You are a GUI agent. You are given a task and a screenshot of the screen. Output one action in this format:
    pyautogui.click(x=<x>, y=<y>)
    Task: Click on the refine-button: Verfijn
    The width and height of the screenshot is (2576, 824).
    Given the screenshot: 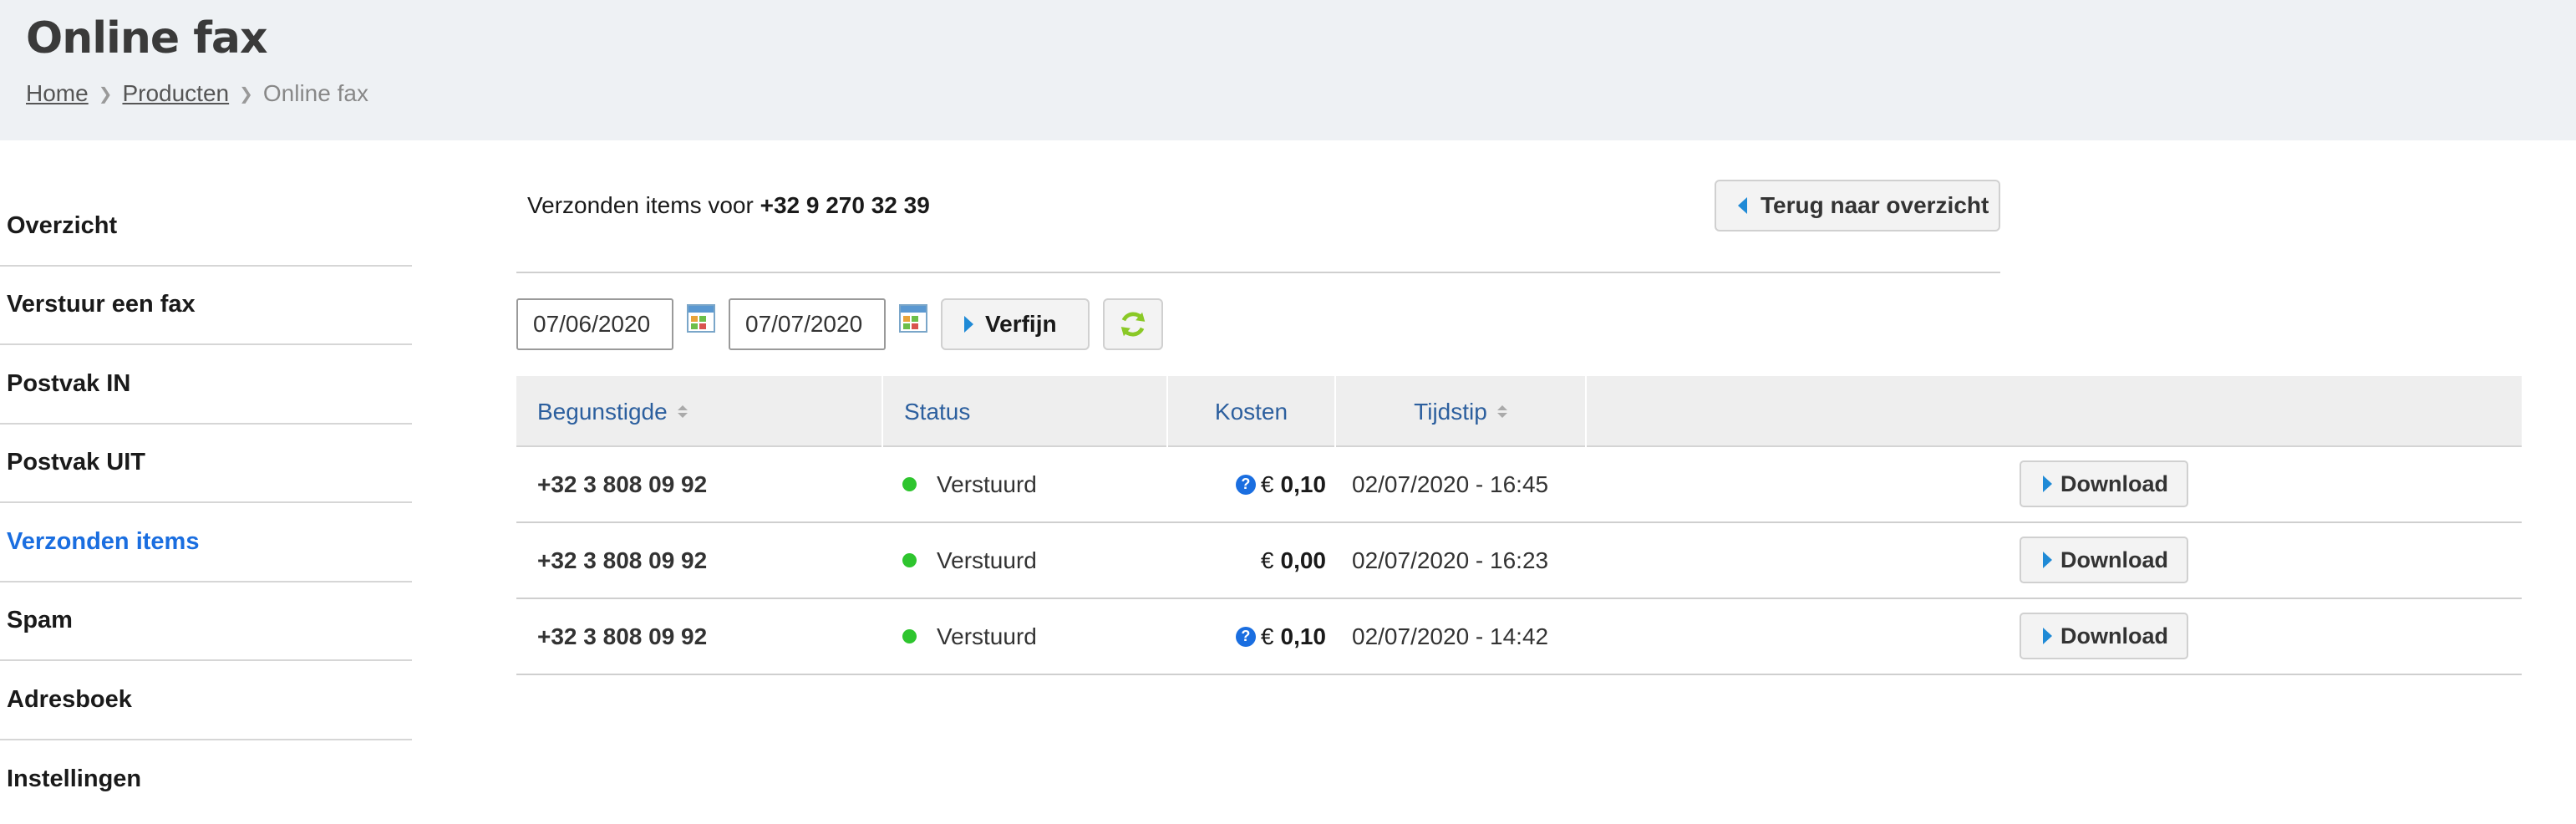 What is the action you would take?
    pyautogui.click(x=1015, y=324)
    